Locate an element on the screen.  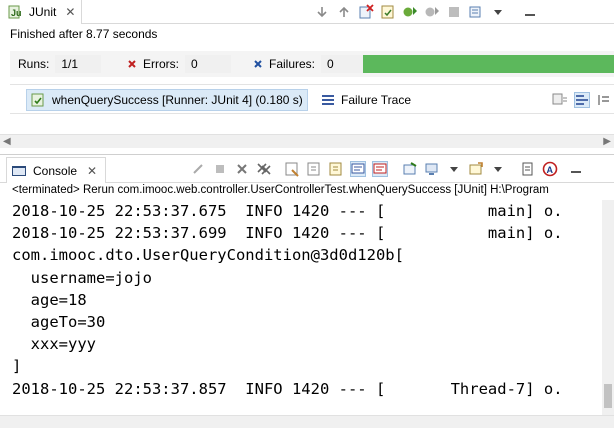
console-line: xxx=yyy is located at coordinates (54, 344).